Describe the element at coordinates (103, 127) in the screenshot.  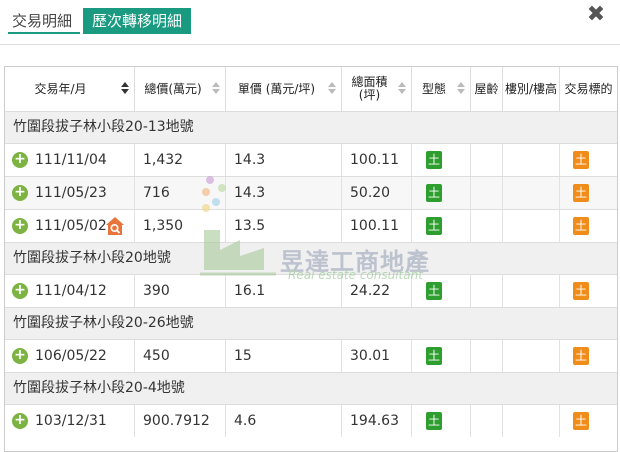
I see `group-title: 竹圍段拔子林小段20-13地號` at that location.